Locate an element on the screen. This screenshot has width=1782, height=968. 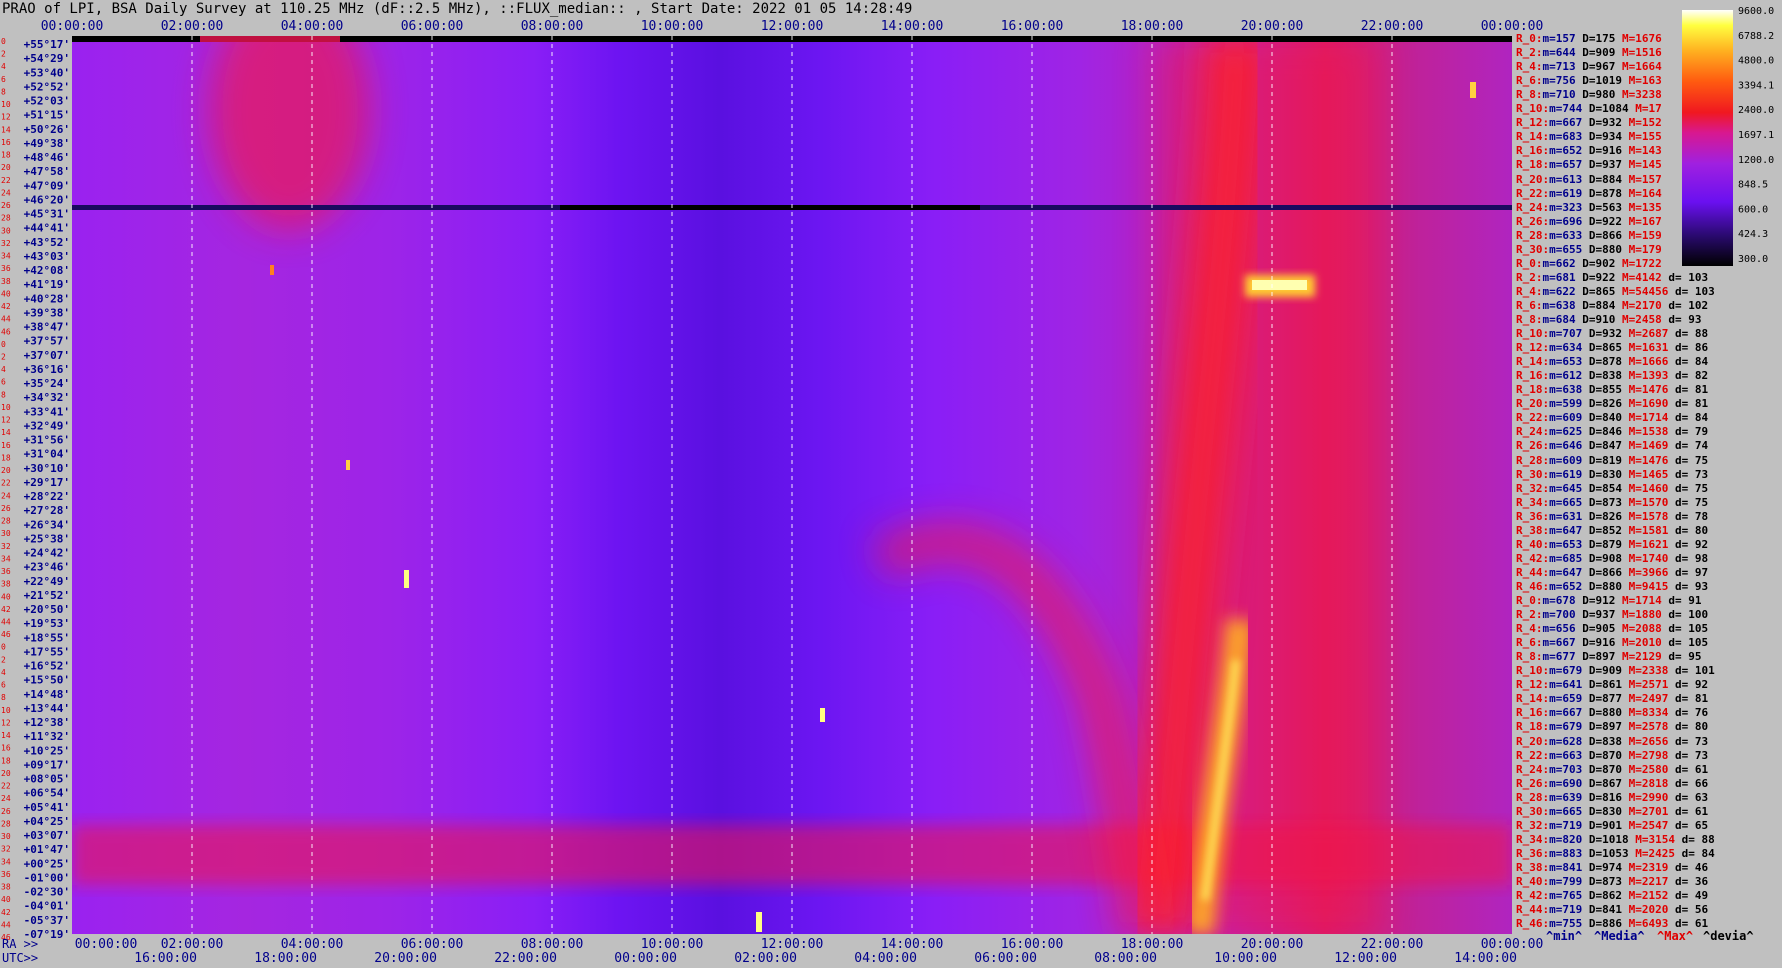
devia-value: d= 84 is located at coordinates (1688, 362).